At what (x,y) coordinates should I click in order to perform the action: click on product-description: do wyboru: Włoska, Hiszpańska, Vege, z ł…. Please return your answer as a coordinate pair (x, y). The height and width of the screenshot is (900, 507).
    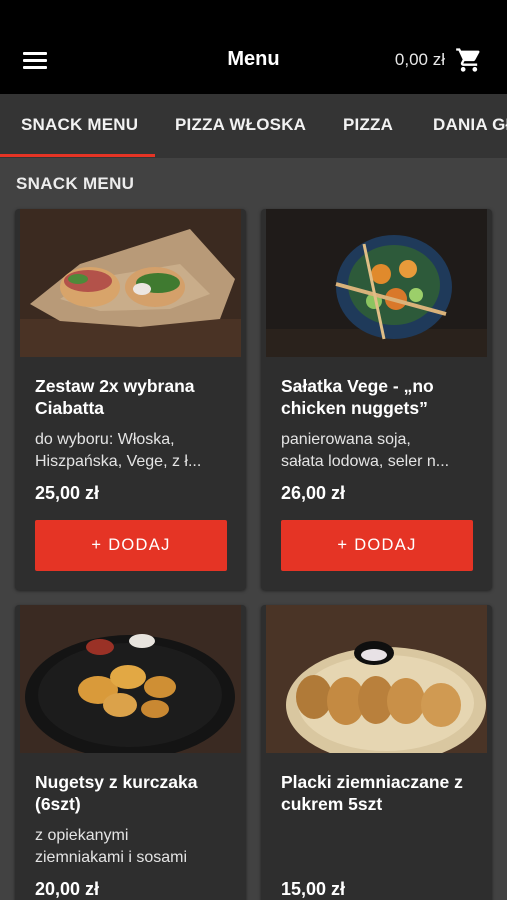
    Looking at the image, I should click on (118, 450).